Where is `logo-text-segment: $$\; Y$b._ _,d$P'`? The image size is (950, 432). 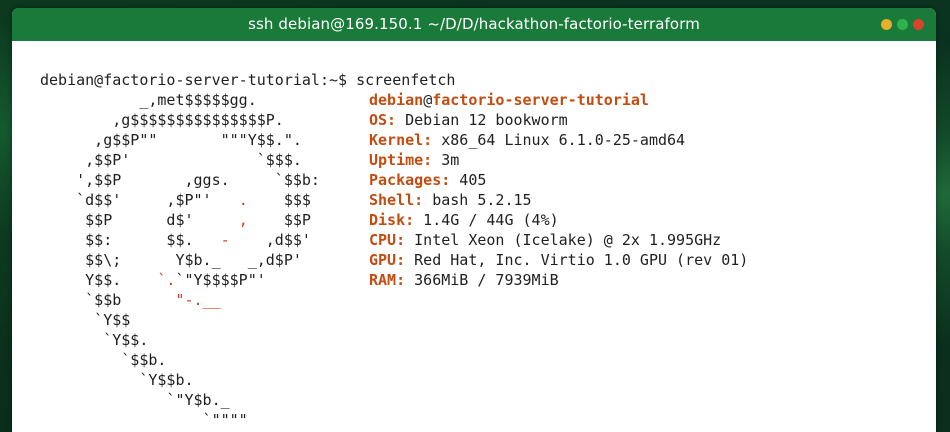
logo-text-segment: $$\; Y$b._ _,d$P' is located at coordinates (171, 260).